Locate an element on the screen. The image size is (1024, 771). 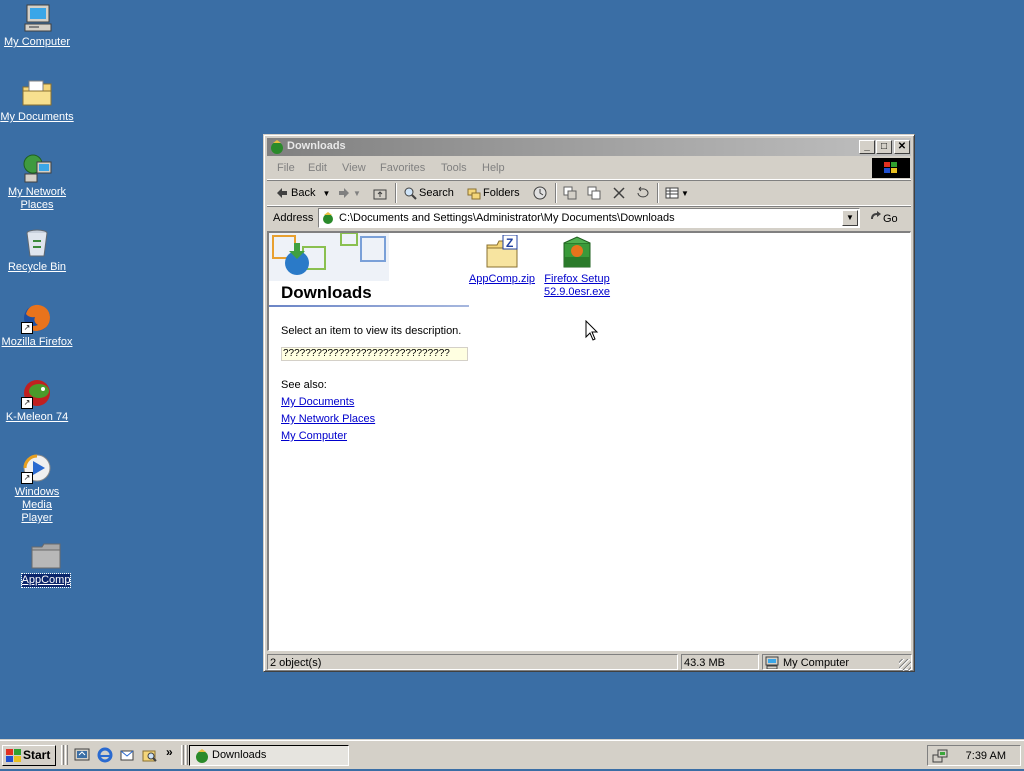
zip-folder-icon: Z is located at coordinates (502, 251).